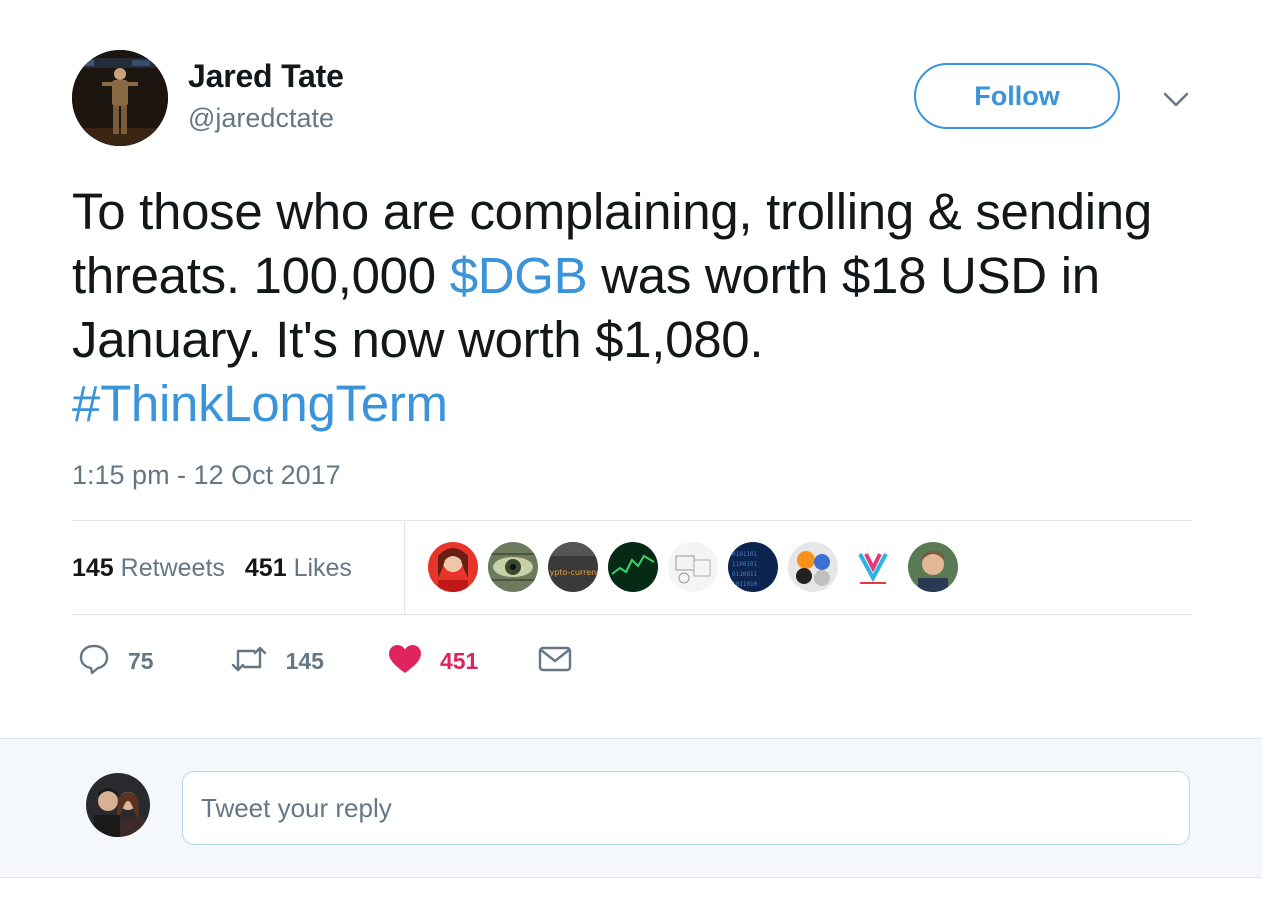 The width and height of the screenshot is (1262, 898). I want to click on svg-text: 0110011, so click(745, 574).